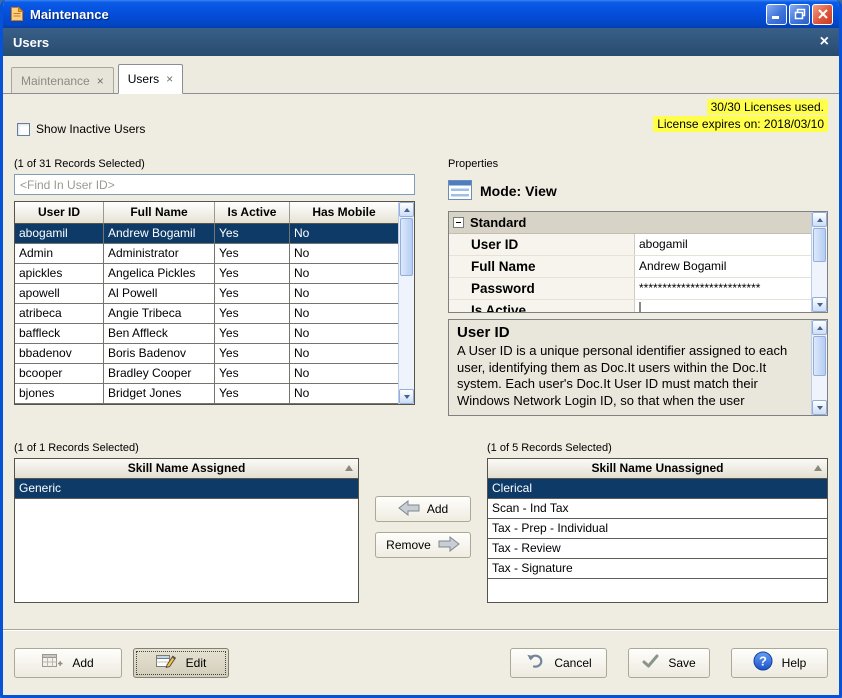  Describe the element at coordinates (776, 14) in the screenshot. I see `minimize-button` at that location.